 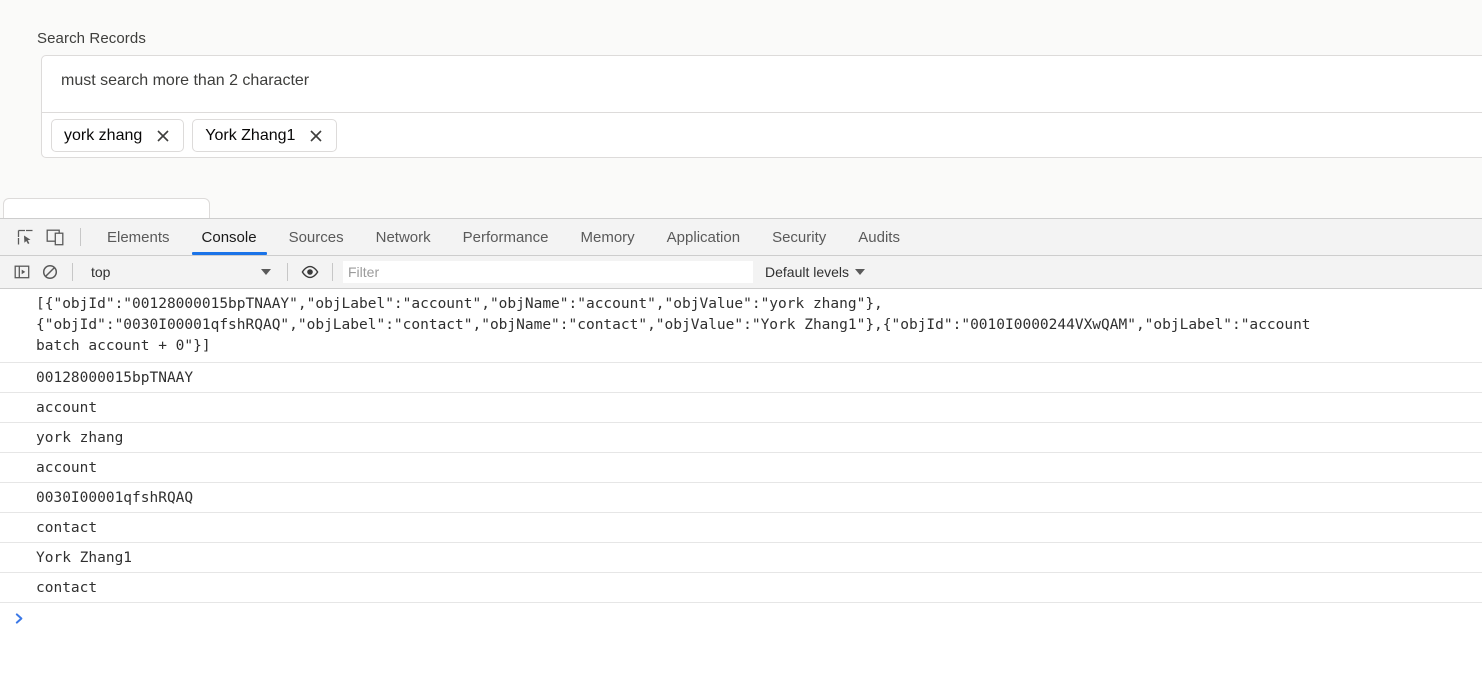 I want to click on clear-console-icon, so click(x=50, y=272).